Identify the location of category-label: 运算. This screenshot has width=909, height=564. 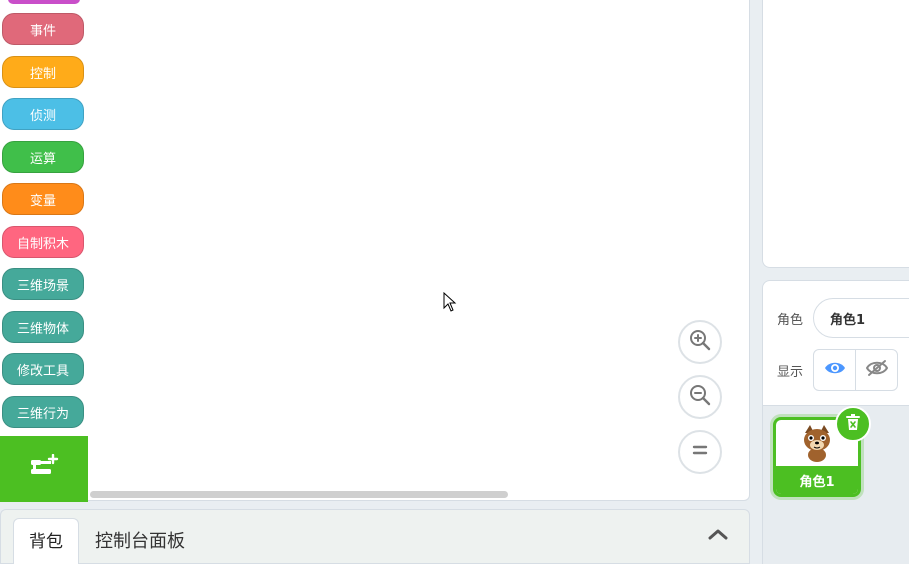
(42, 159).